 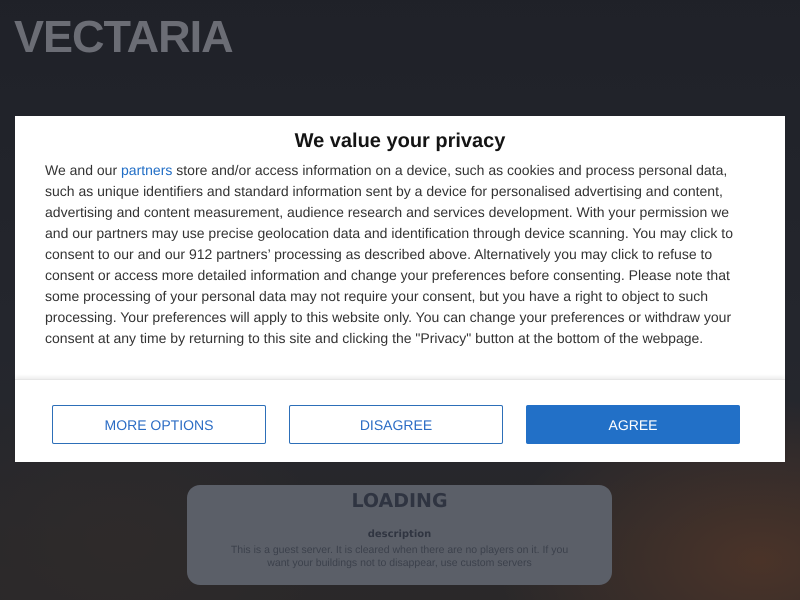 What do you see at coordinates (396, 424) in the screenshot?
I see `option-button: DISAGREE` at bounding box center [396, 424].